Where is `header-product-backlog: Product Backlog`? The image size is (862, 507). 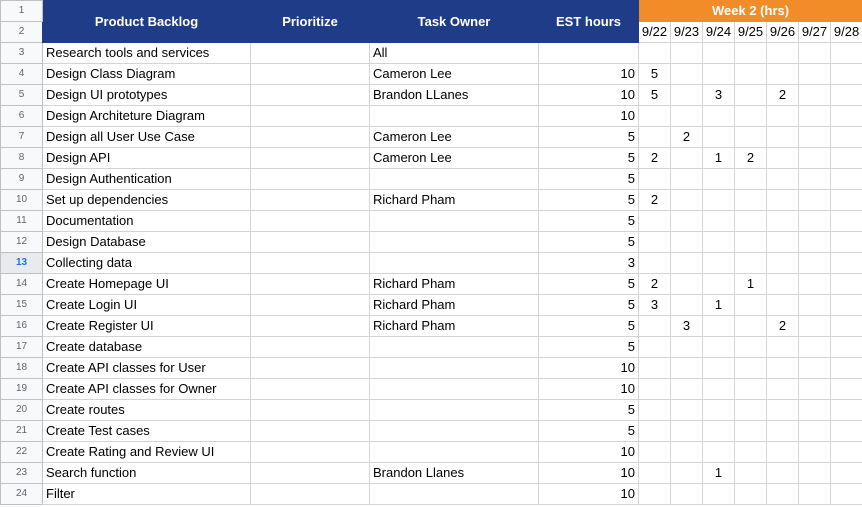
header-product-backlog: Product Backlog is located at coordinates (146, 21).